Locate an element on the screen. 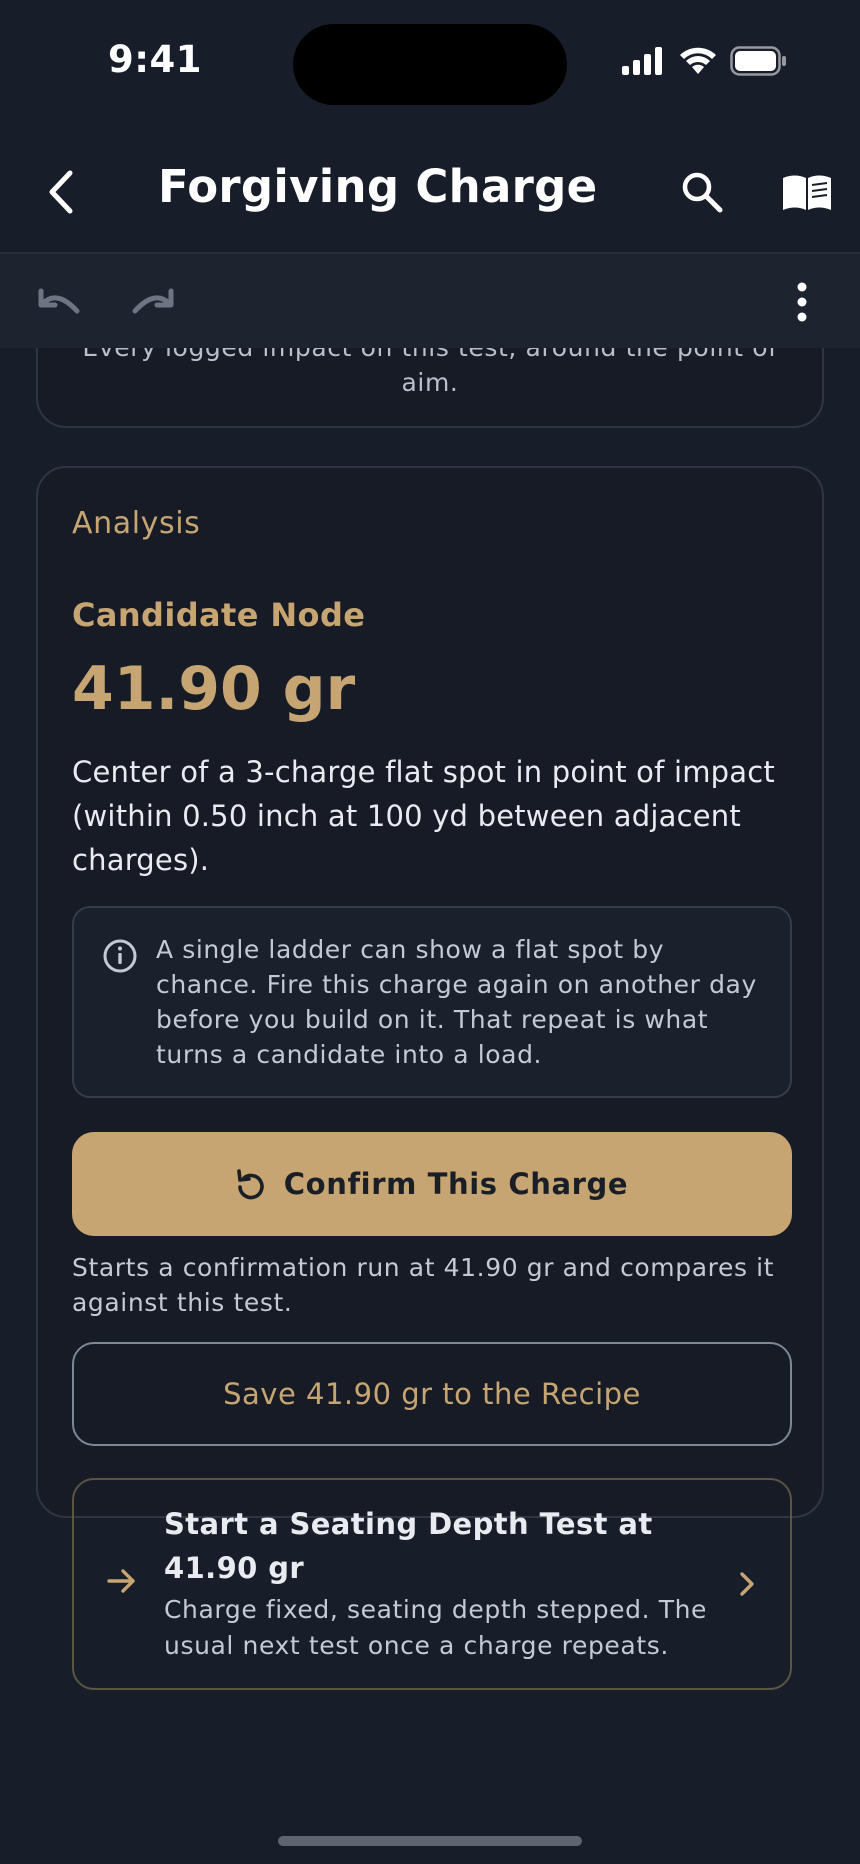  candidate-node-label: Candidate Node is located at coordinates (219, 615).